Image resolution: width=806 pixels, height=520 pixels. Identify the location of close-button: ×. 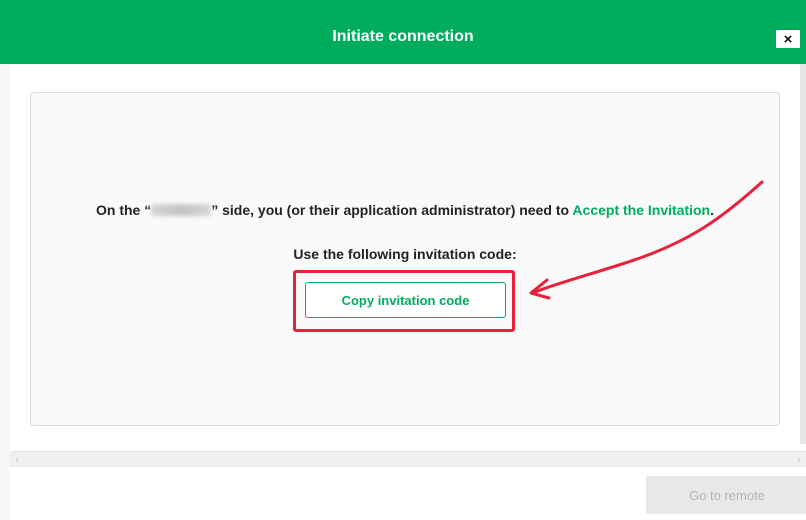
(788, 39).